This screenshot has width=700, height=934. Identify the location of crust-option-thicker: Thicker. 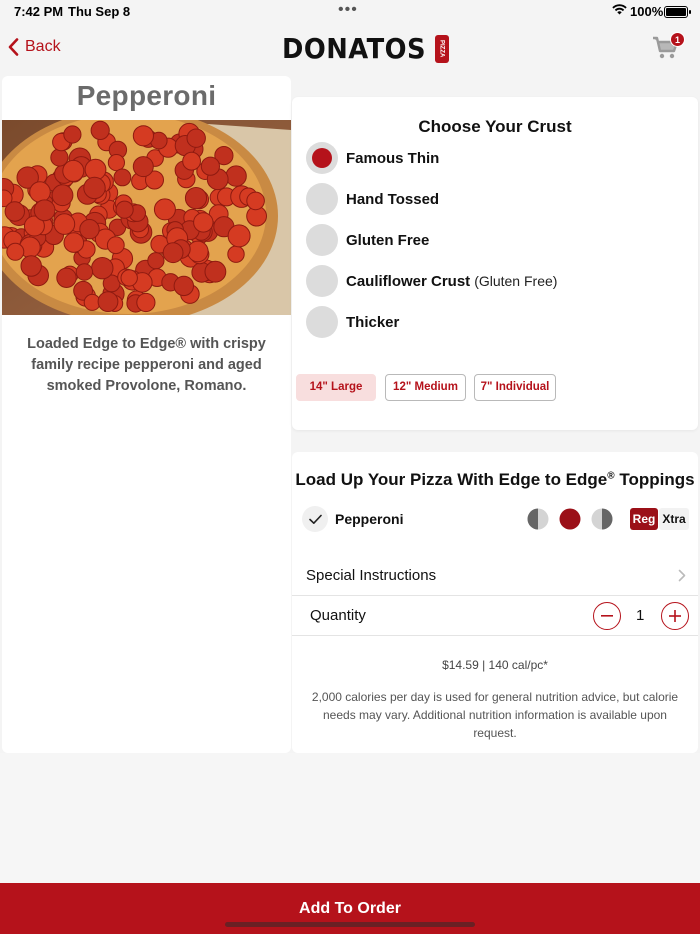
(352, 322).